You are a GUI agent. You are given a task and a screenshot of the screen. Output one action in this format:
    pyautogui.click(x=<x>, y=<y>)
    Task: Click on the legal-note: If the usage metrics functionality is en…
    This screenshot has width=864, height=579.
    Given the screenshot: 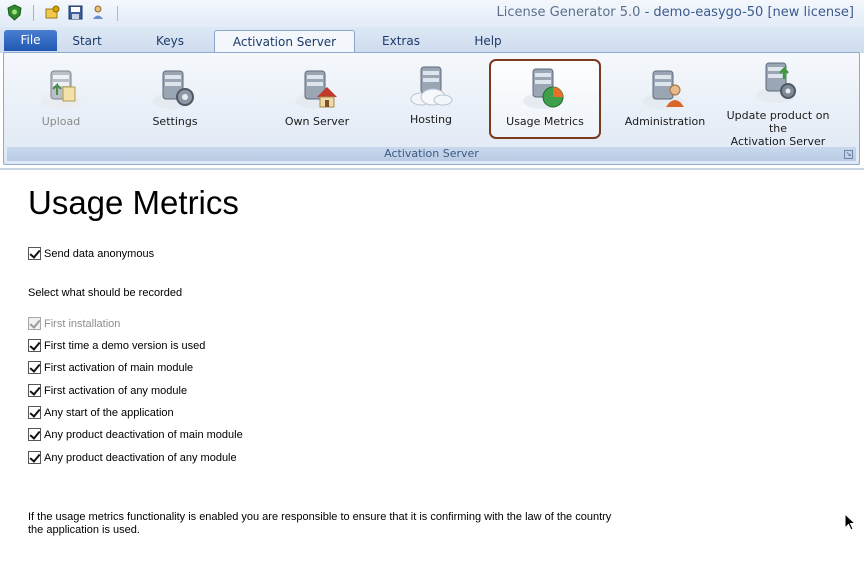 What is the action you would take?
    pyautogui.click(x=328, y=524)
    